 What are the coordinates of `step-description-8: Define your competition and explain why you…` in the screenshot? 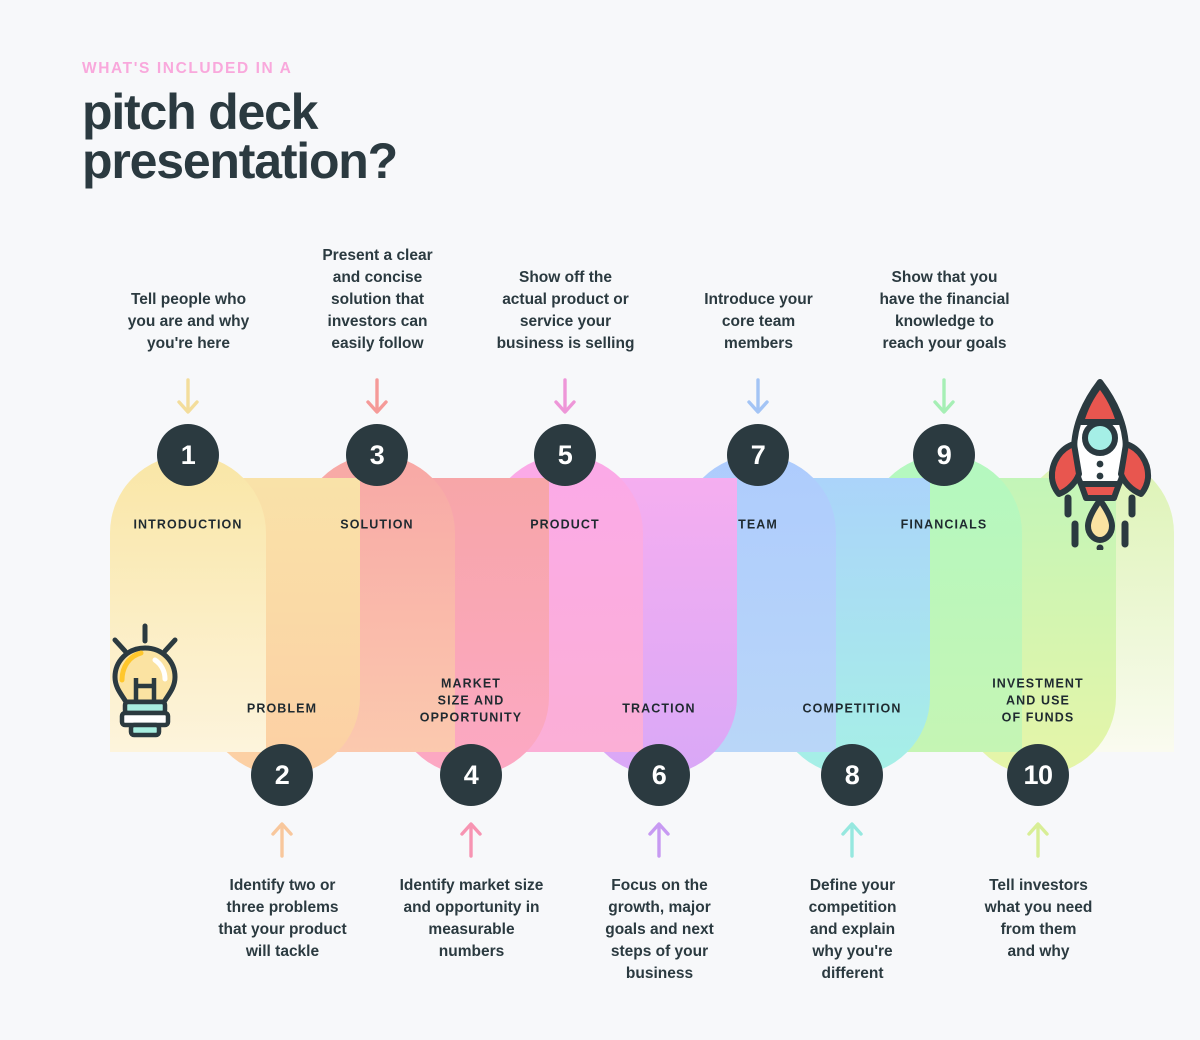 It's located at (852, 930).